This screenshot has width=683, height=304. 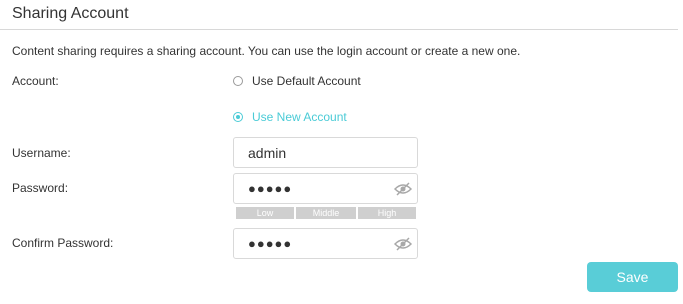 I want to click on strength-middle: Middle, so click(x=326, y=213).